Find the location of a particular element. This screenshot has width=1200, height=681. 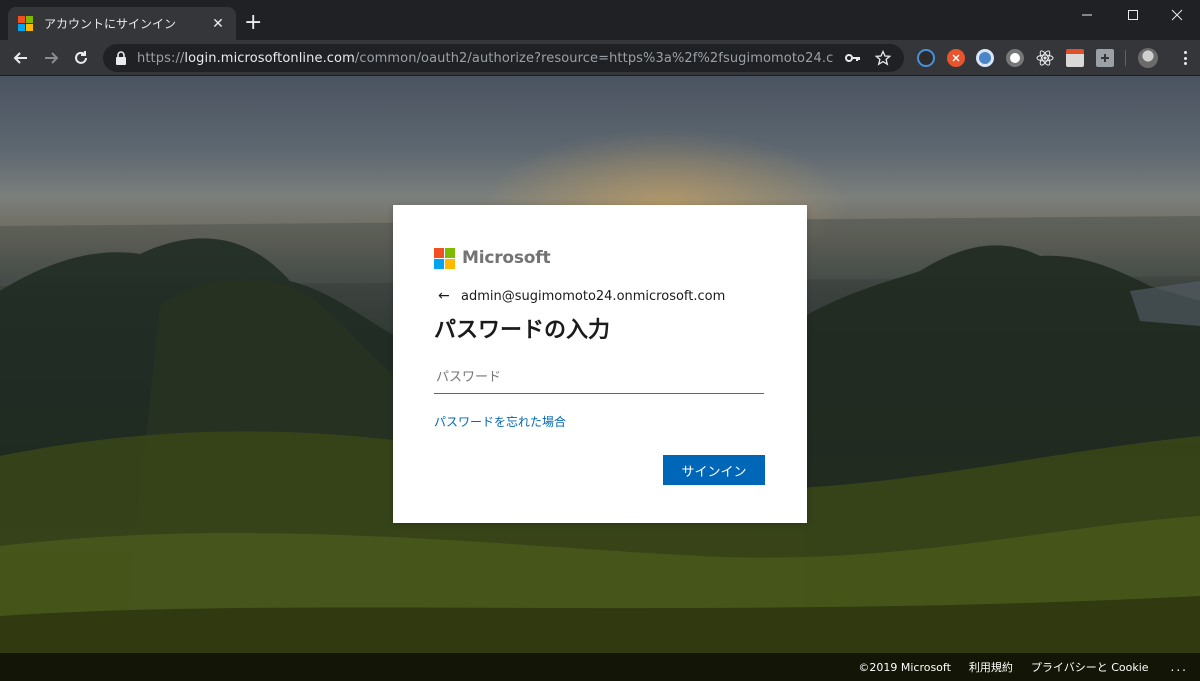

maximize-icon is located at coordinates (1133, 15).